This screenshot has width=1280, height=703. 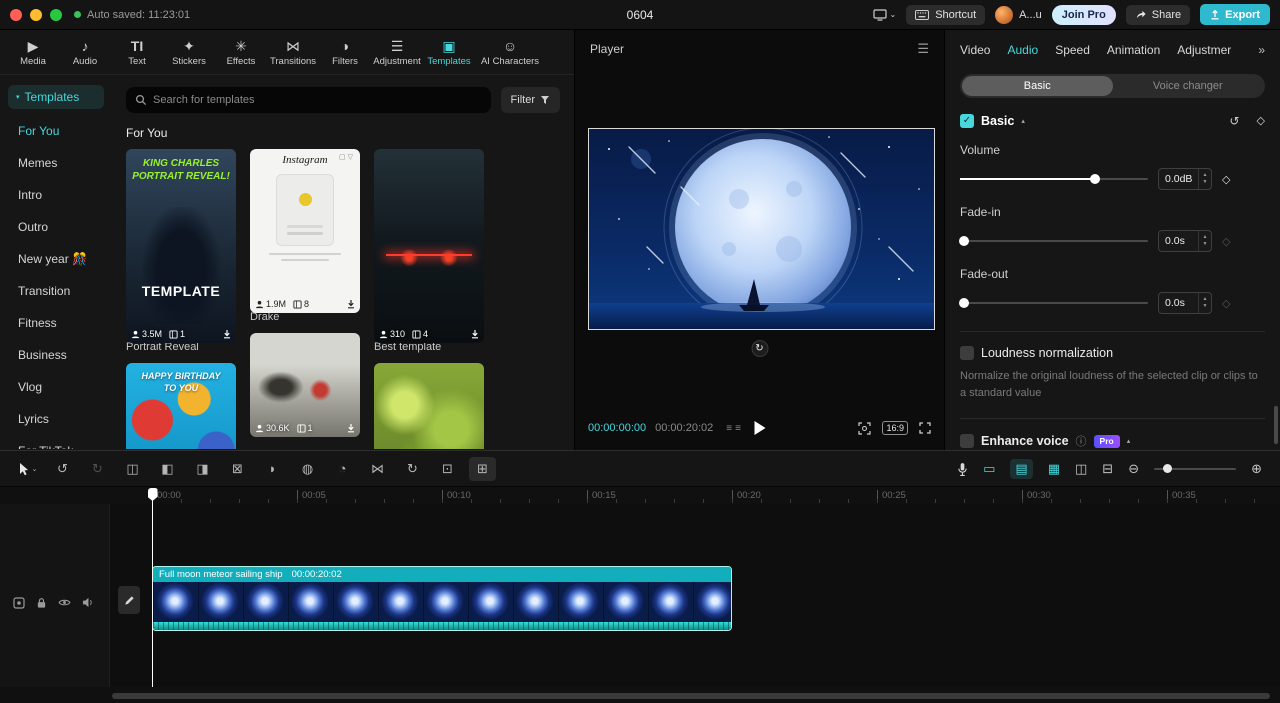 What do you see at coordinates (85, 52) in the screenshot?
I see `nav-audio: ♪ Audio` at bounding box center [85, 52].